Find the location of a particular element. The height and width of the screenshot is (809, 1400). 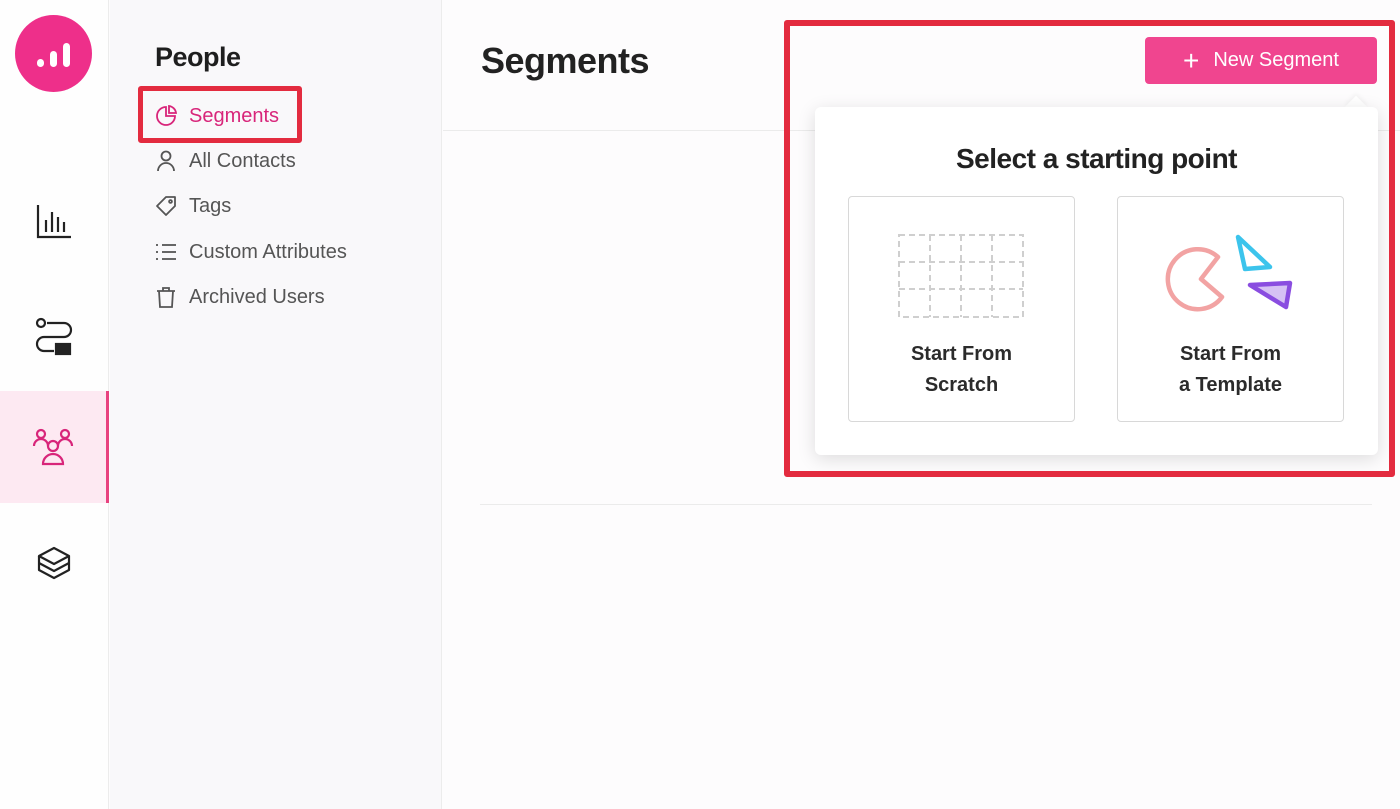

sidebar-item-label: Tags is located at coordinates (210, 205).